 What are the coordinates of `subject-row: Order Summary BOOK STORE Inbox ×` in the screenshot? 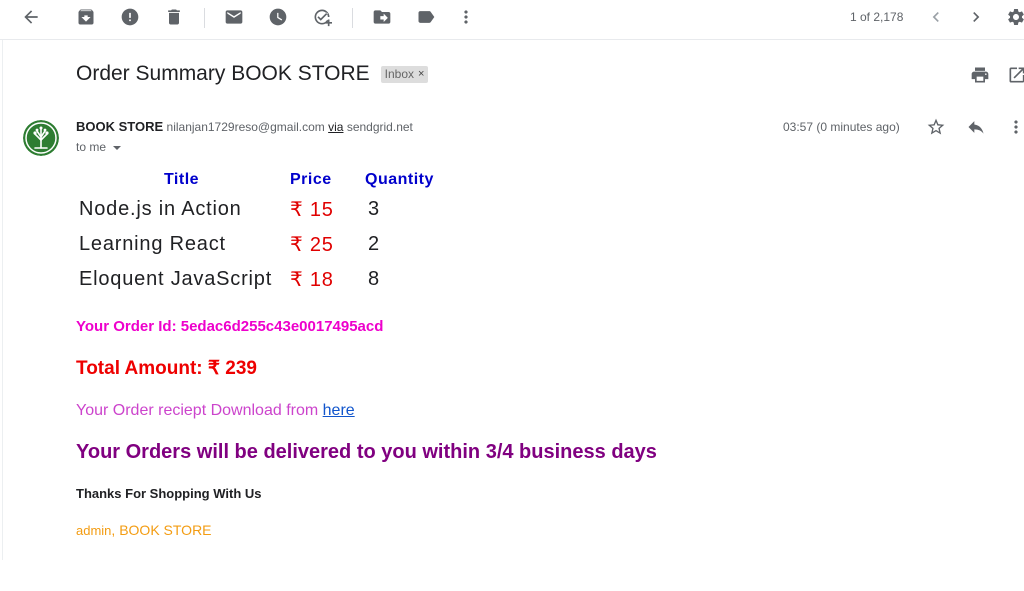 It's located at (252, 74).